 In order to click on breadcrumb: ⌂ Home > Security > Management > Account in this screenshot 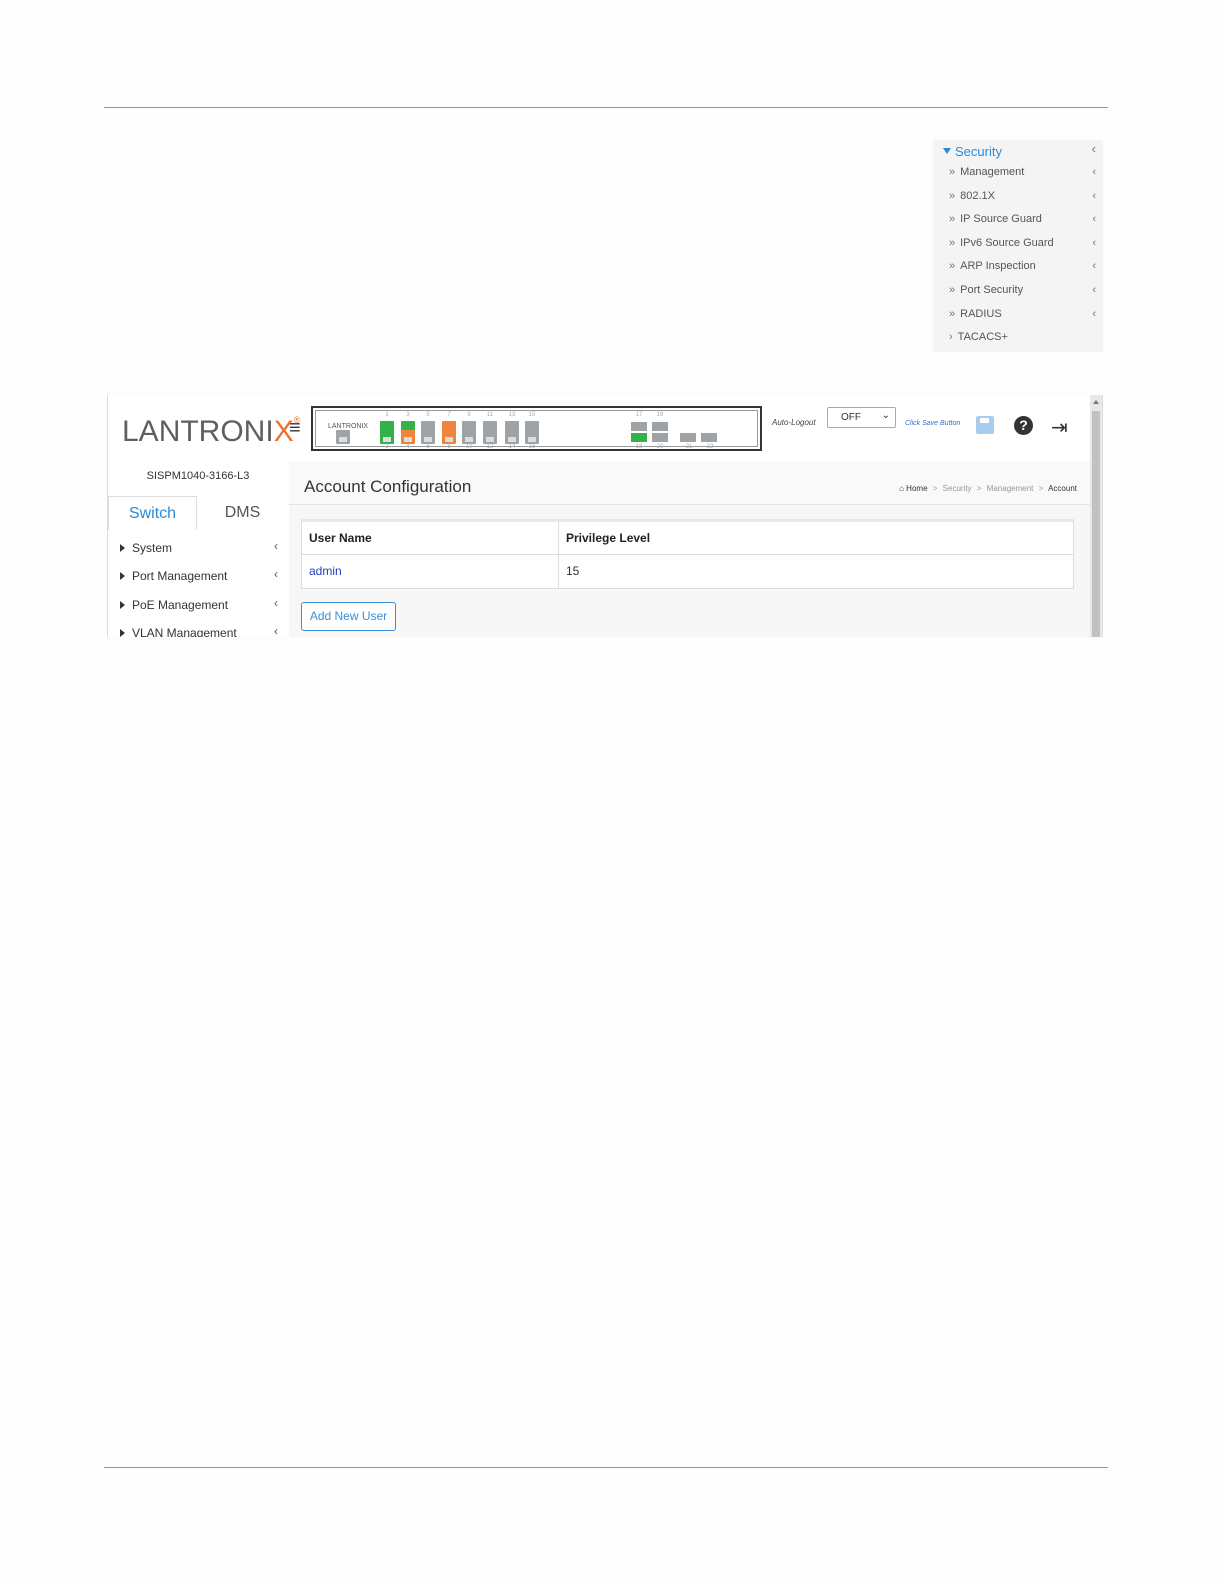, I will do `click(988, 488)`.